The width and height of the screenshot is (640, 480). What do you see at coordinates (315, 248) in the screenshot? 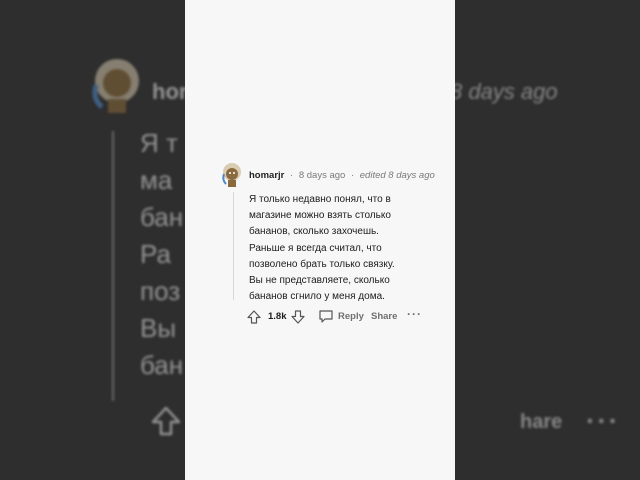
I see `comment-line: Раньше я всегда считал, что` at bounding box center [315, 248].